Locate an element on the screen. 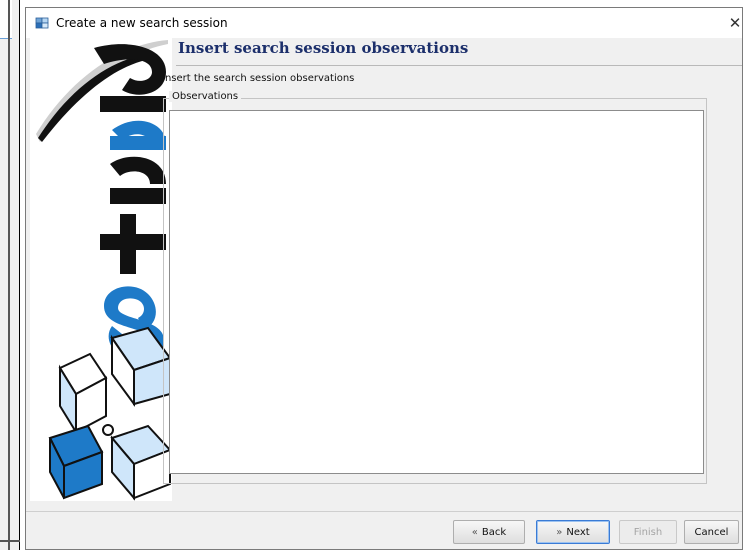  back-button: « Back is located at coordinates (489, 532).